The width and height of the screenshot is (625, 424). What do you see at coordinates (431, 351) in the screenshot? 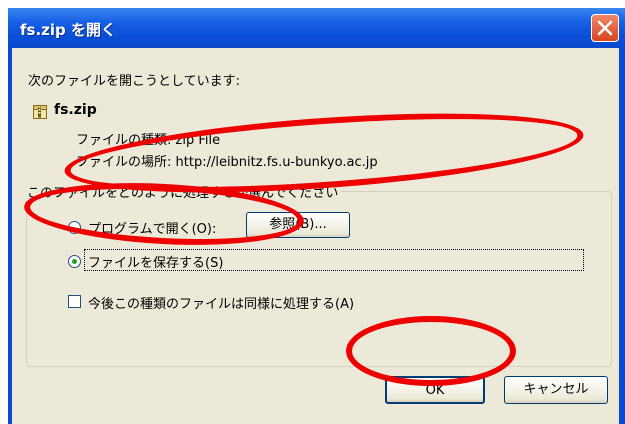
I see `annotation-ellipse-ok` at bounding box center [431, 351].